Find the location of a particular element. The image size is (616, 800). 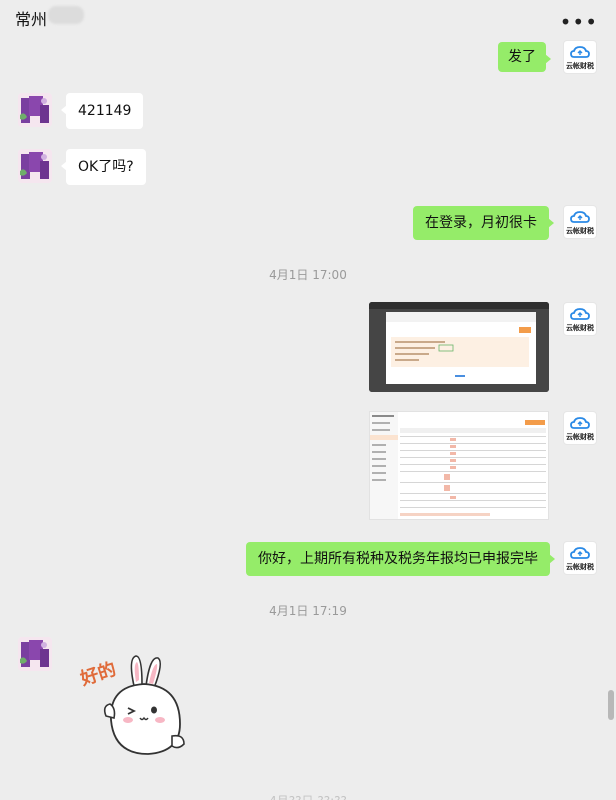

message-bubble-outgoing: 在登录，月初很卡 is located at coordinates (483, 223).